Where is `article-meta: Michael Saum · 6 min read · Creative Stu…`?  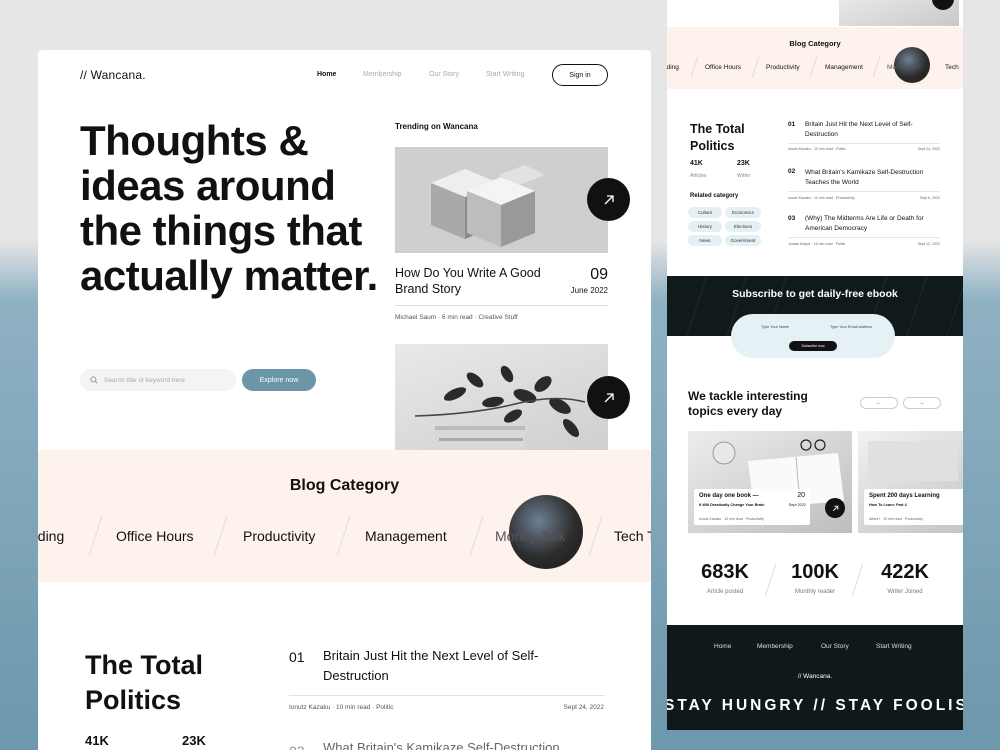
article-meta: Michael Saum · 6 min read · Creative Stu… is located at coordinates (456, 317).